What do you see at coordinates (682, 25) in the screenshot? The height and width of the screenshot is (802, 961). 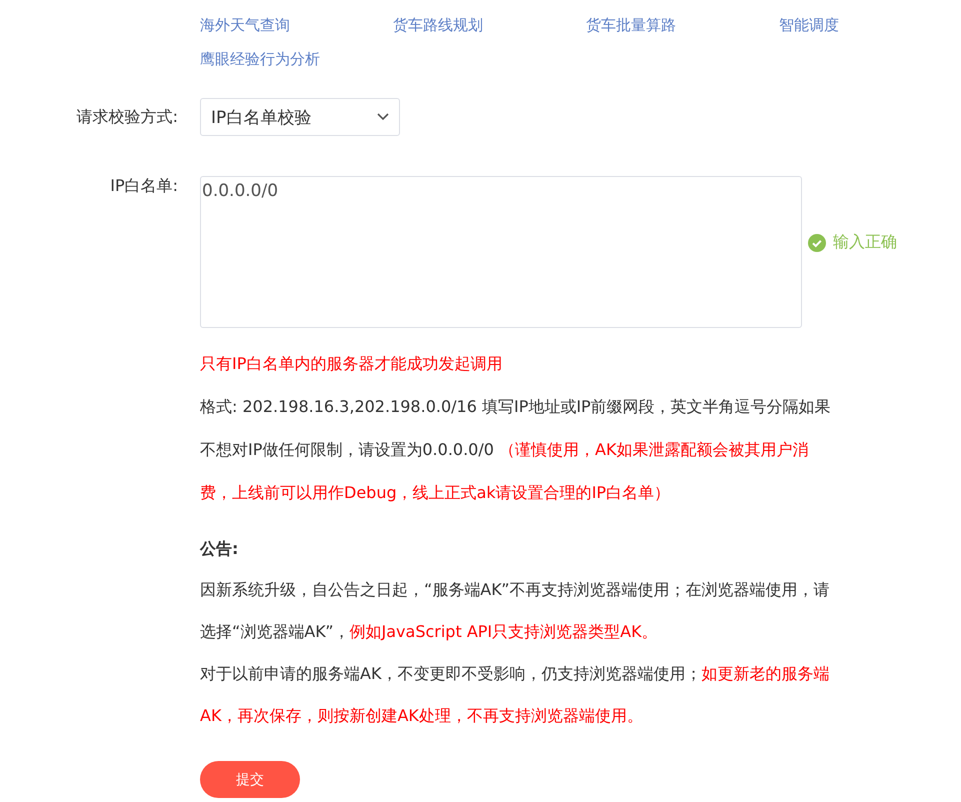 I see `service-link: 货车批量算路` at bounding box center [682, 25].